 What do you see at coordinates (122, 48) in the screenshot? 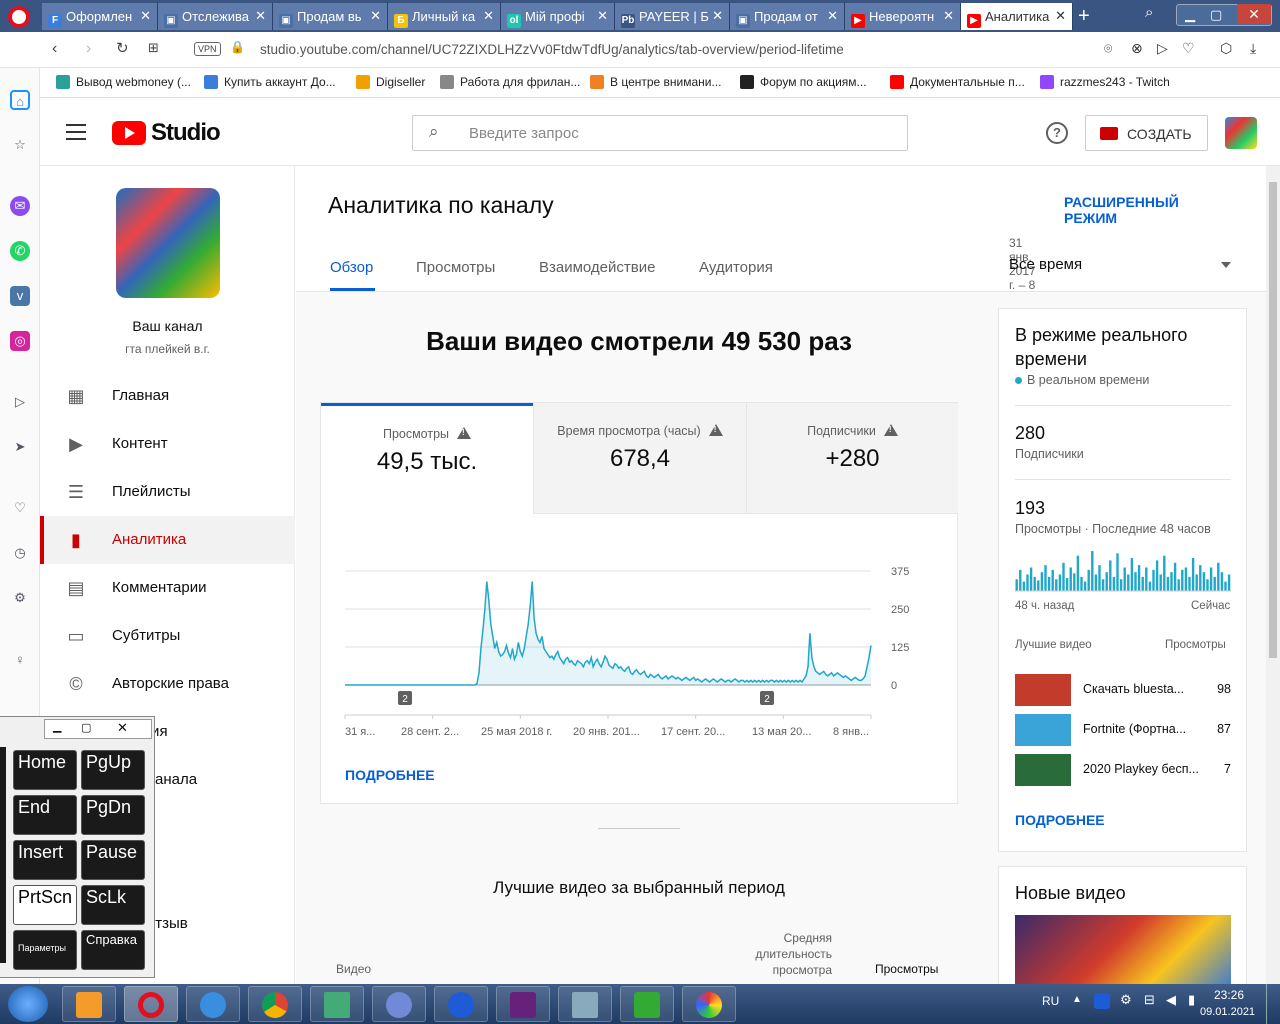
I see `reload-icon: ↻` at bounding box center [122, 48].